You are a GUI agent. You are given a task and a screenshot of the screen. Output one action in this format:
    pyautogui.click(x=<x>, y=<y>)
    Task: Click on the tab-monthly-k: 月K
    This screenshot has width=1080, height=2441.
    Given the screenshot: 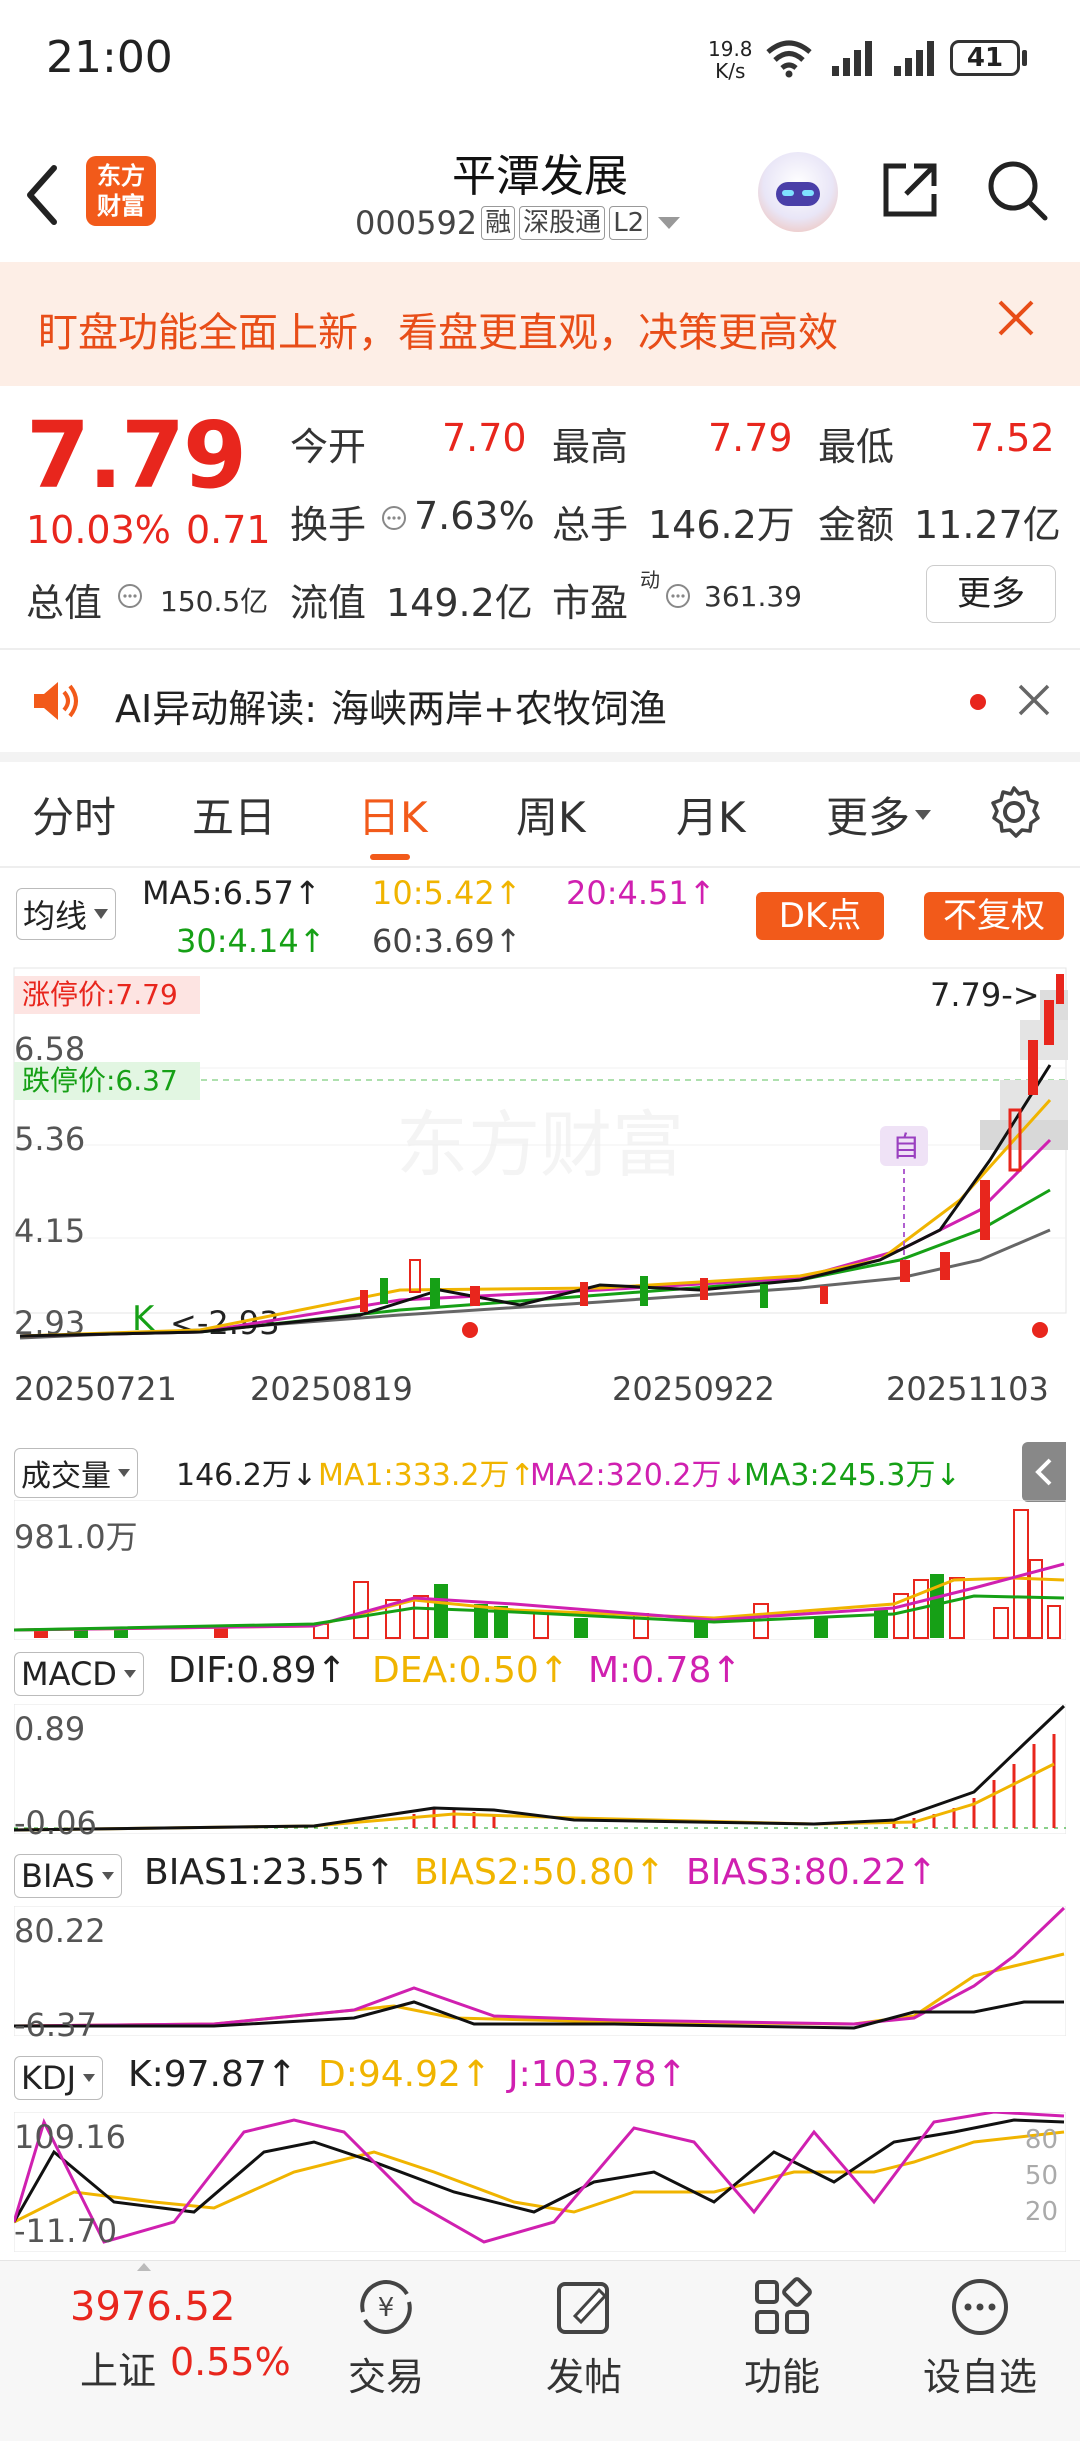 What is the action you would take?
    pyautogui.click(x=711, y=814)
    